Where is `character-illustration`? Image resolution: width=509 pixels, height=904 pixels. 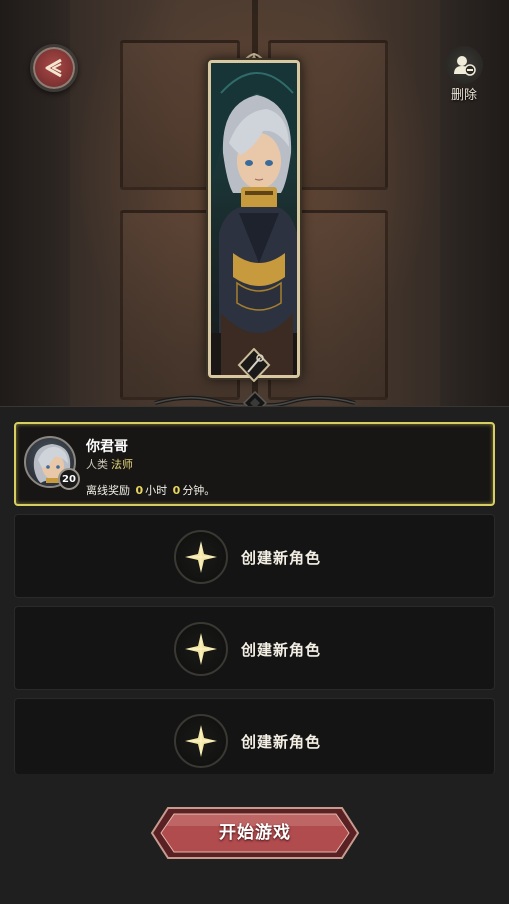
character-illustration is located at coordinates (254, 219).